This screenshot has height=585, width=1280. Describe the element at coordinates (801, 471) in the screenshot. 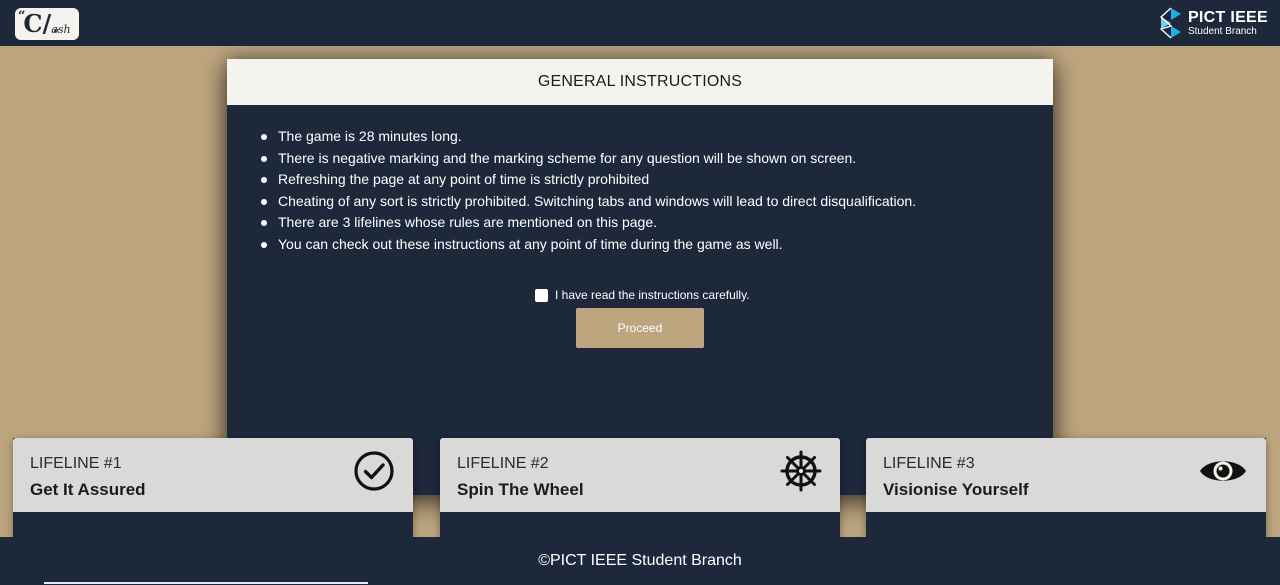

I see `wheel-icon` at that location.